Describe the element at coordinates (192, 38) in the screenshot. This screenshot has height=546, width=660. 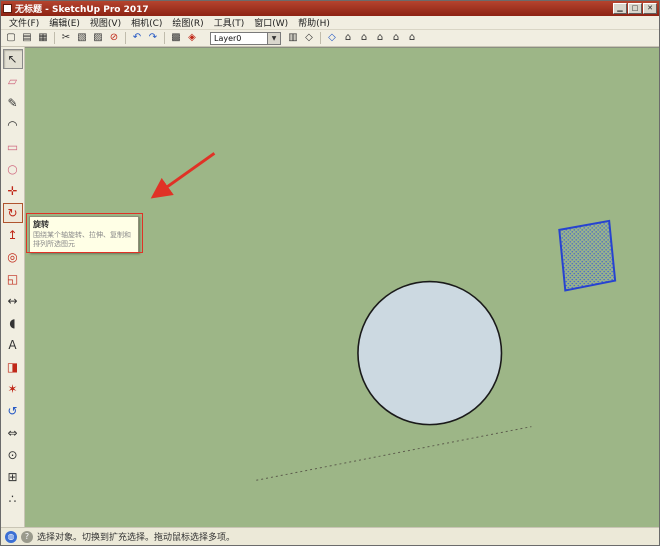
I see `model-info-icon: ◈` at that location.